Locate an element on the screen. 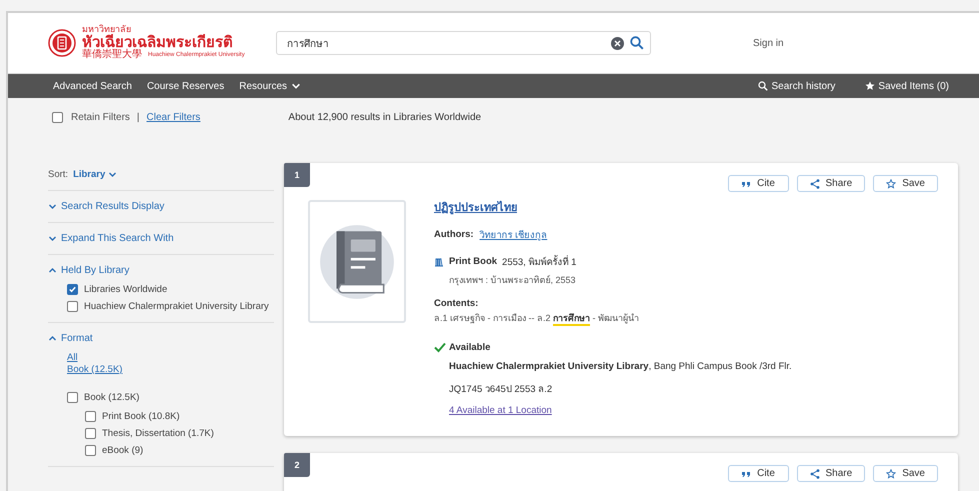 This screenshot has height=491, width=979. facet-header: Held By Library is located at coordinates (89, 270).